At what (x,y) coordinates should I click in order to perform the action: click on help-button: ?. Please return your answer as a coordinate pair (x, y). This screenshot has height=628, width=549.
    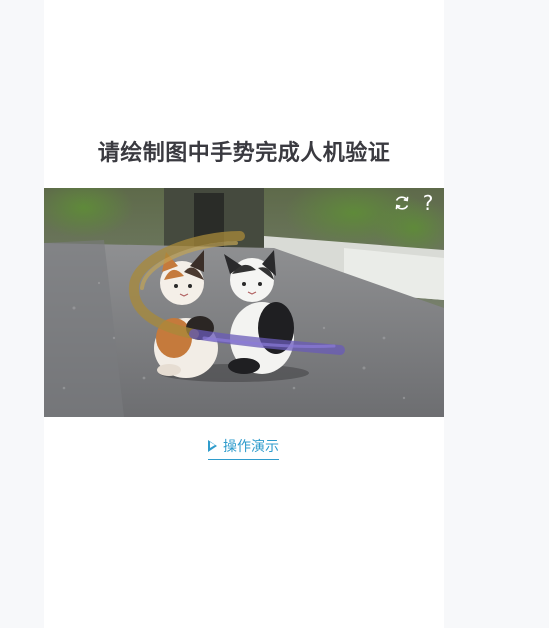
    Looking at the image, I should click on (428, 203).